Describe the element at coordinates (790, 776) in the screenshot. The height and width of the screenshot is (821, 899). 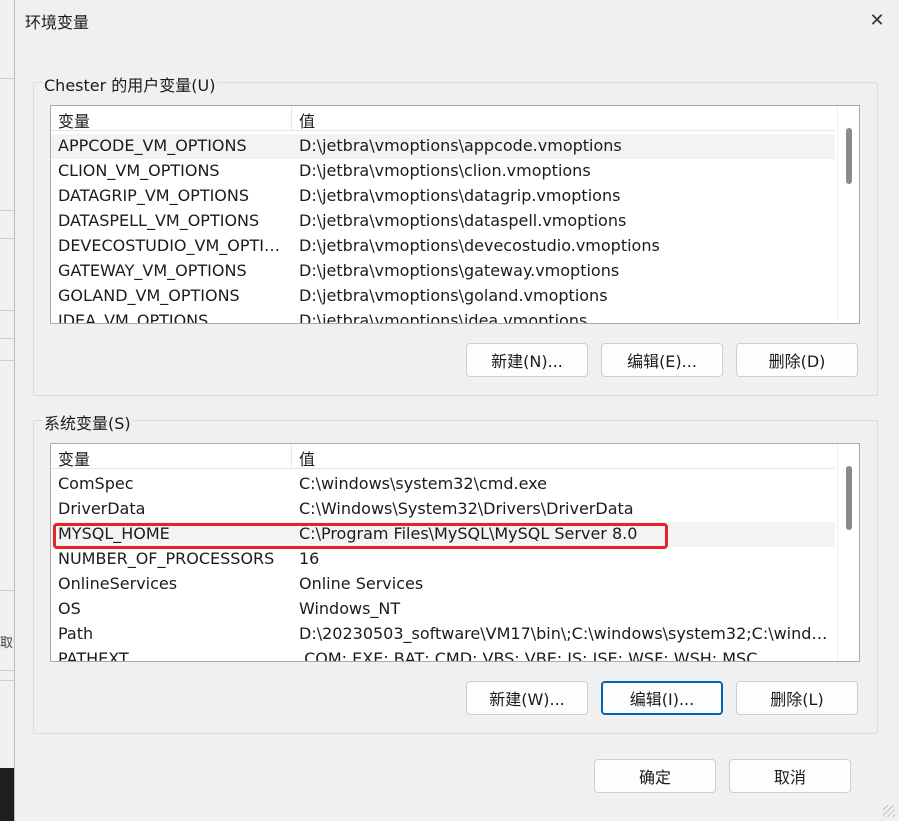
I see `cancel-button: 取消` at that location.